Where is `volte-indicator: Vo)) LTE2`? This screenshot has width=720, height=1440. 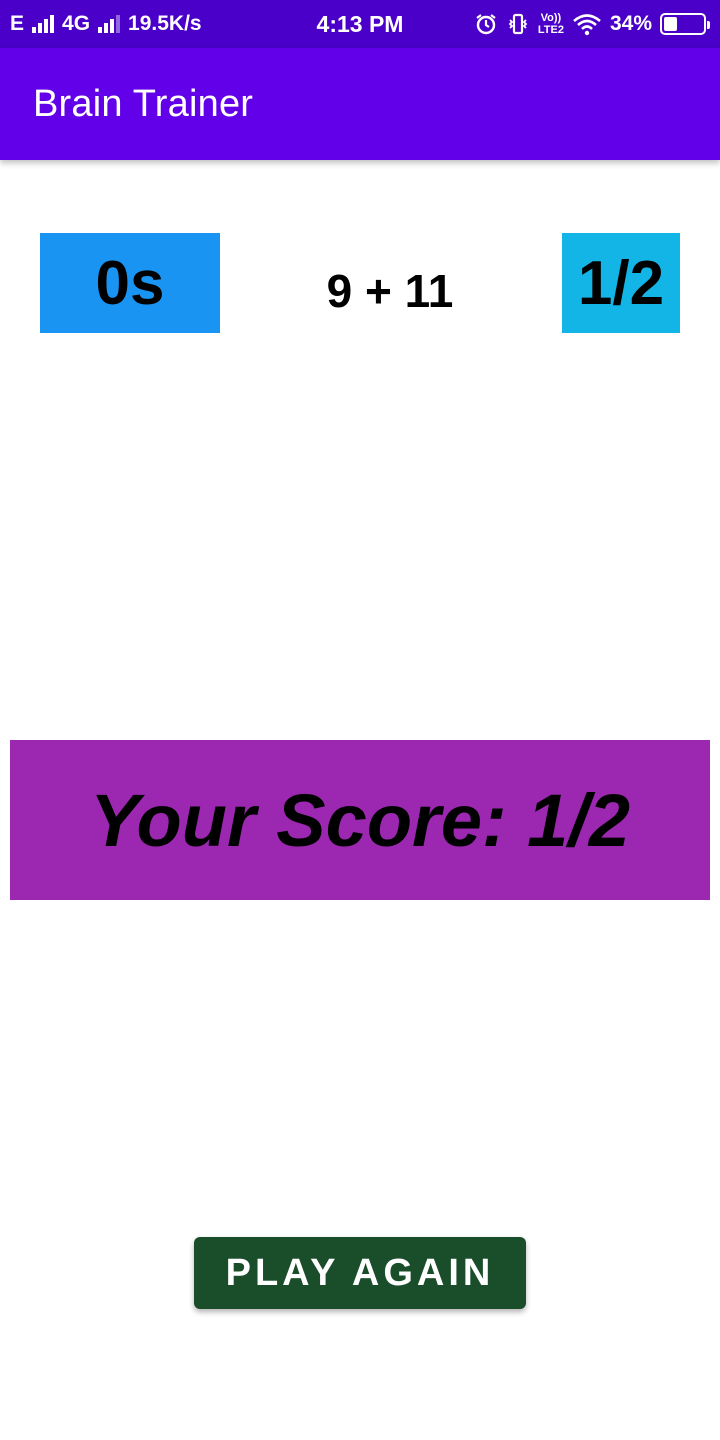
volte-indicator: Vo)) LTE2 is located at coordinates (551, 24).